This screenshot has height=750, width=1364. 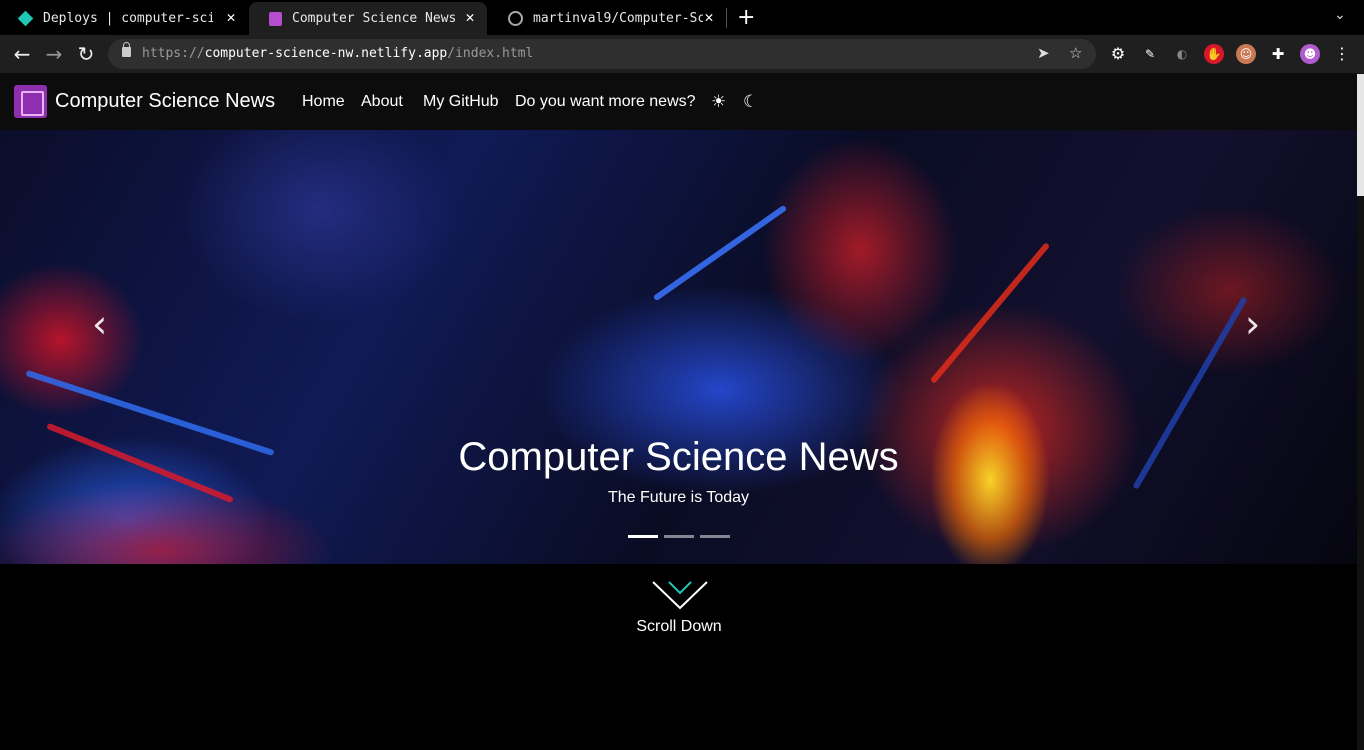 What do you see at coordinates (1214, 54) in the screenshot?
I see `block-extension-icon: ✋` at bounding box center [1214, 54].